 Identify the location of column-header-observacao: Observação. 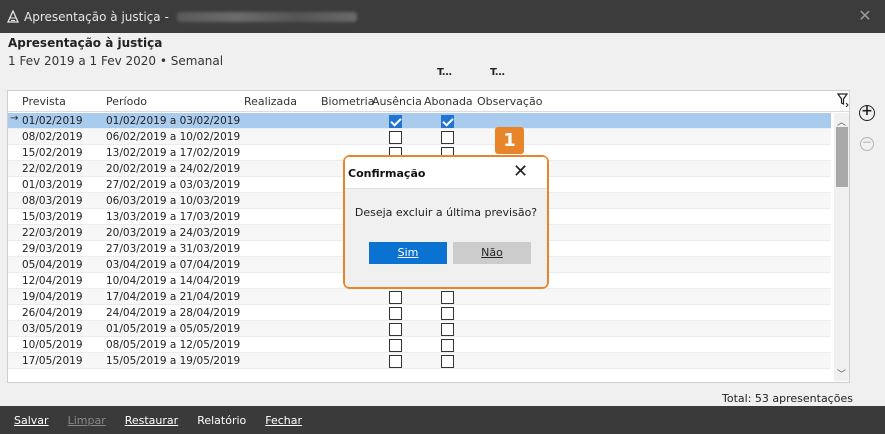
(509, 101).